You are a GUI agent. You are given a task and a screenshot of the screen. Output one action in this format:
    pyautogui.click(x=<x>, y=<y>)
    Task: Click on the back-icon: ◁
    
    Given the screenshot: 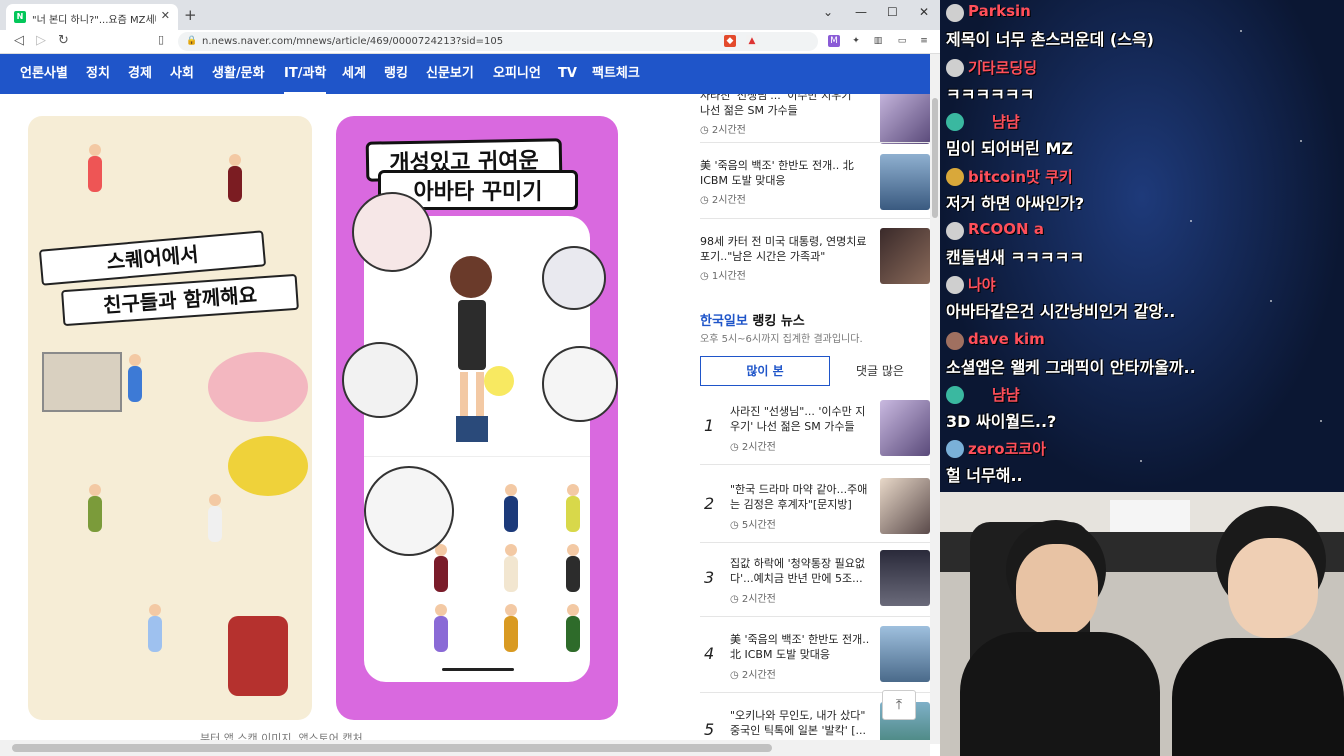 What is the action you would take?
    pyautogui.click(x=19, y=40)
    